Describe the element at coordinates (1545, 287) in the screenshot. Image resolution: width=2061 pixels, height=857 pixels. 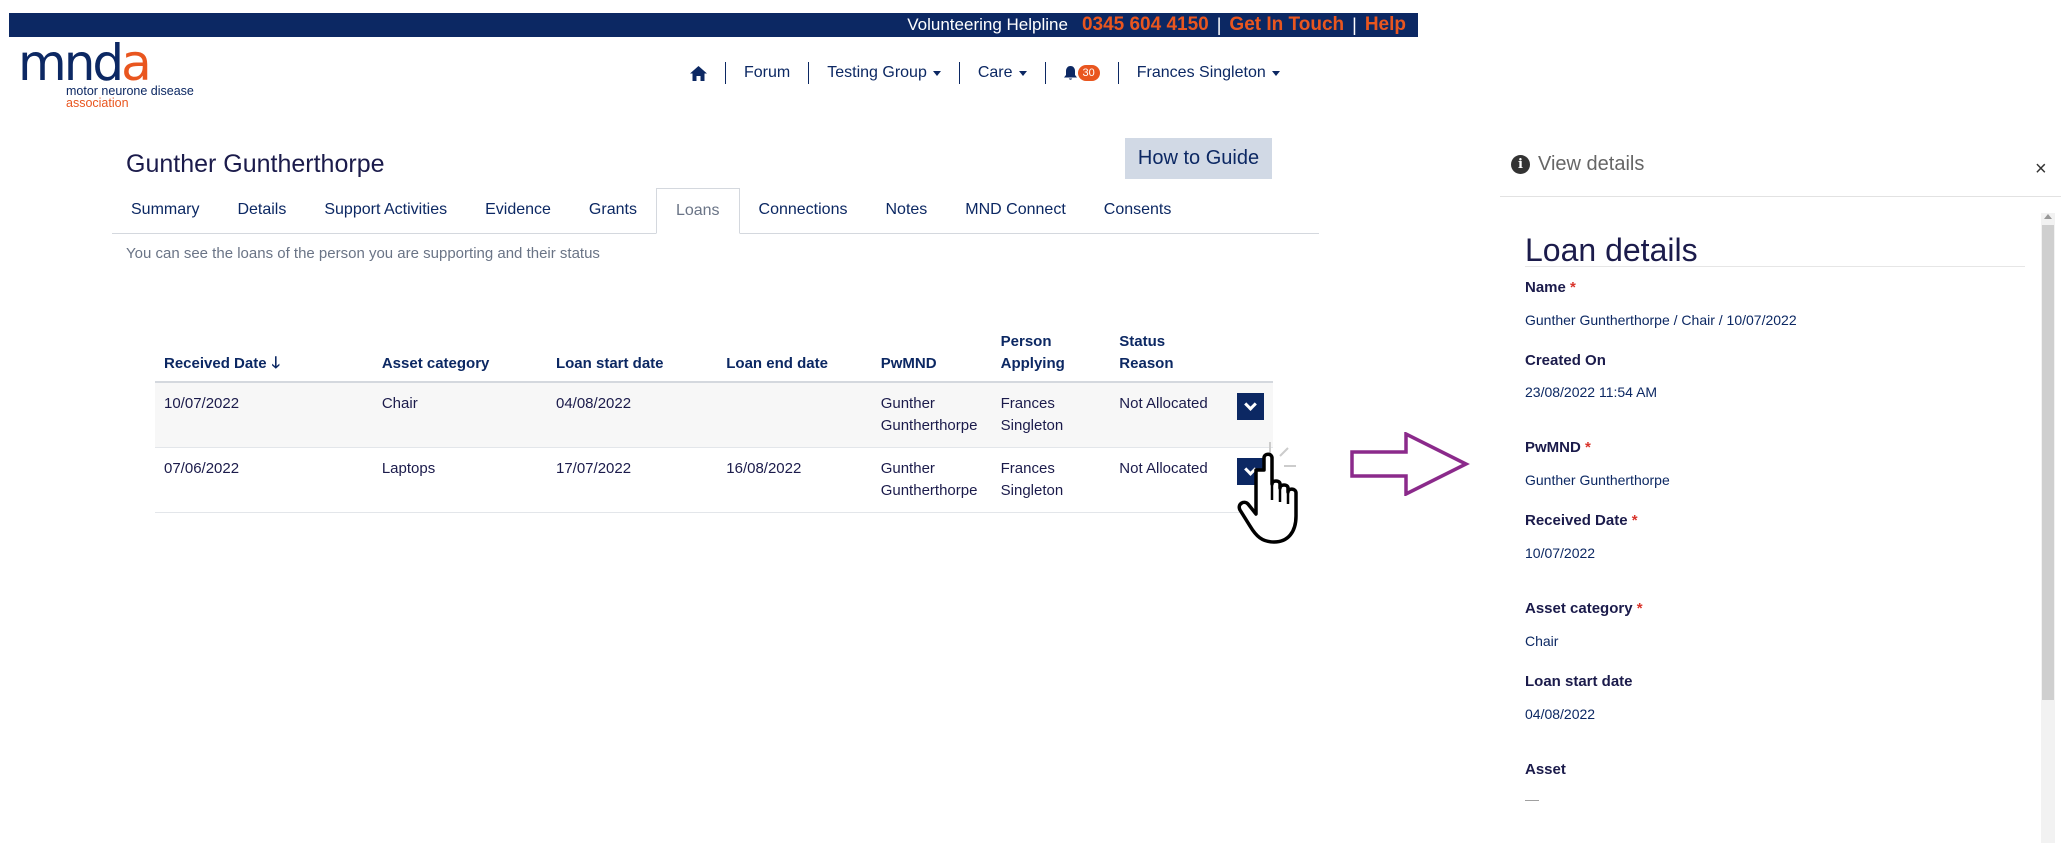
I see `field-name-label-text: Name` at that location.